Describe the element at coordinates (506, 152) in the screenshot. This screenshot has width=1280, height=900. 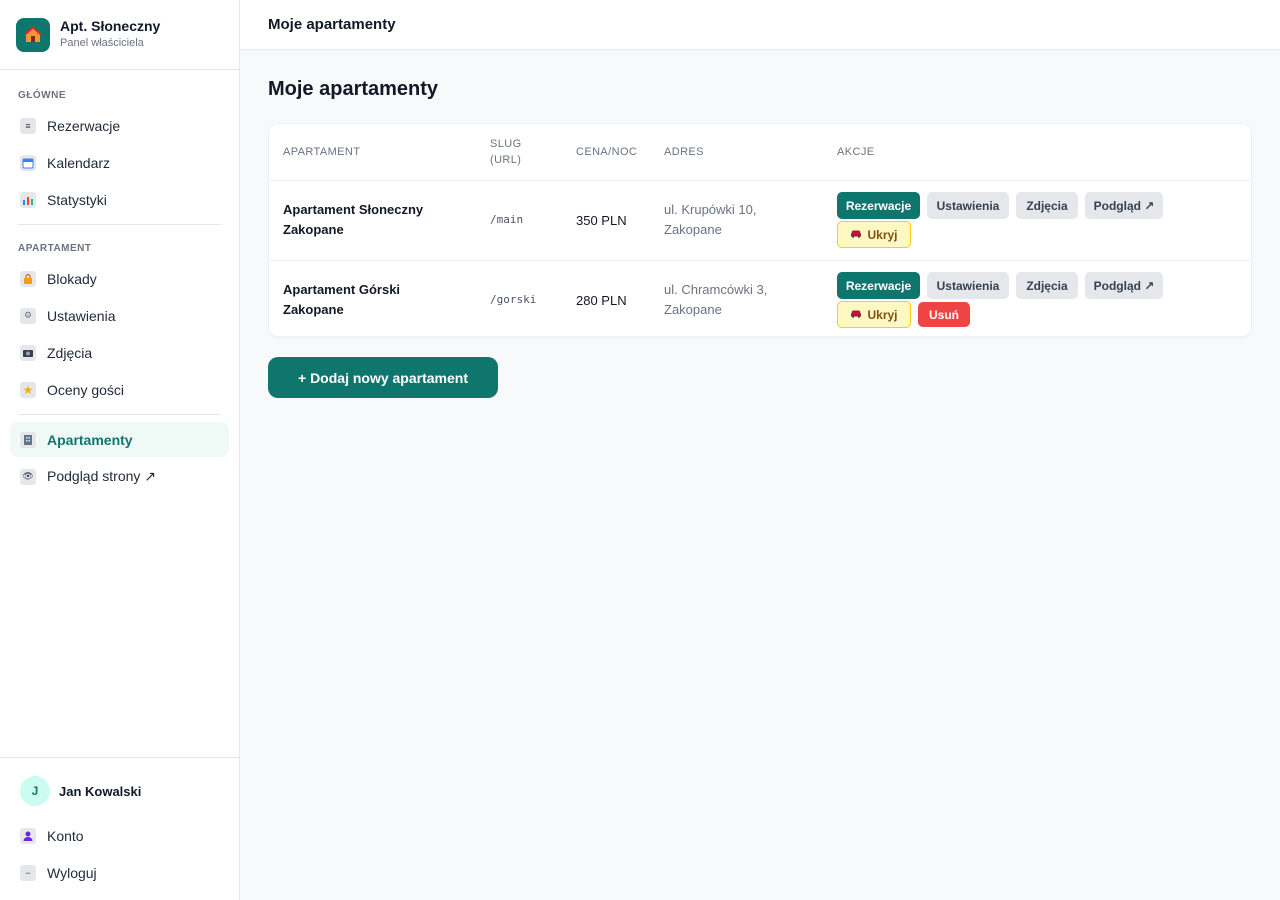
I see `header-slug: SLUG (URL)` at that location.